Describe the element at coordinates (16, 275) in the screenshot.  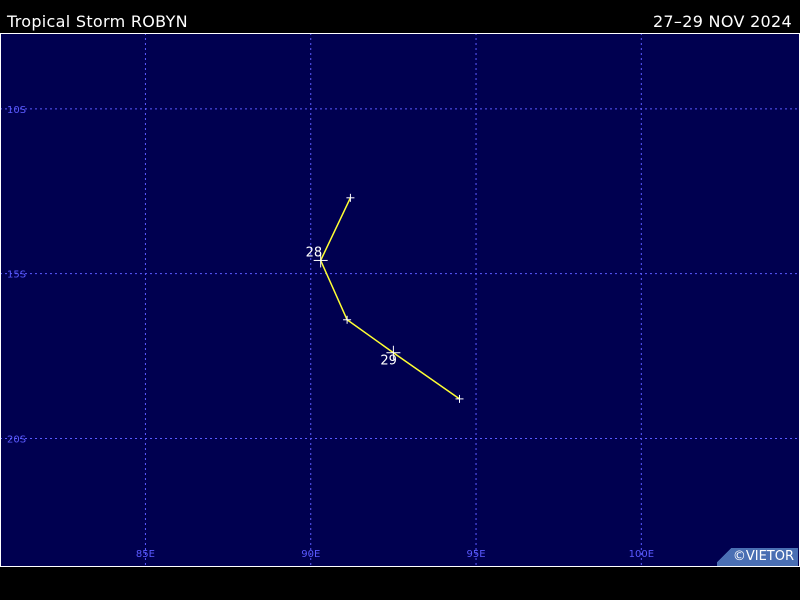
I see `lat-tick-label: 15S` at that location.